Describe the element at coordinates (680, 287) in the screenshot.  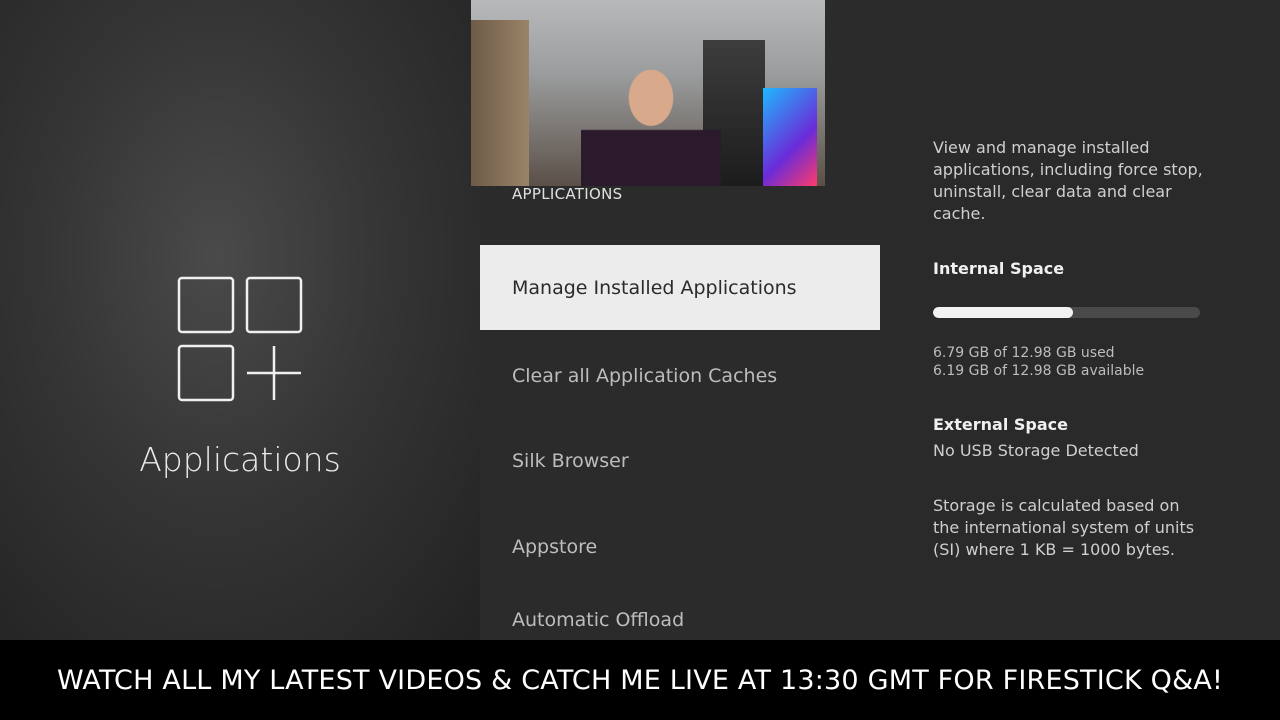
I see `menu-item-manage-installed-applications: Manage Installed Applications` at that location.